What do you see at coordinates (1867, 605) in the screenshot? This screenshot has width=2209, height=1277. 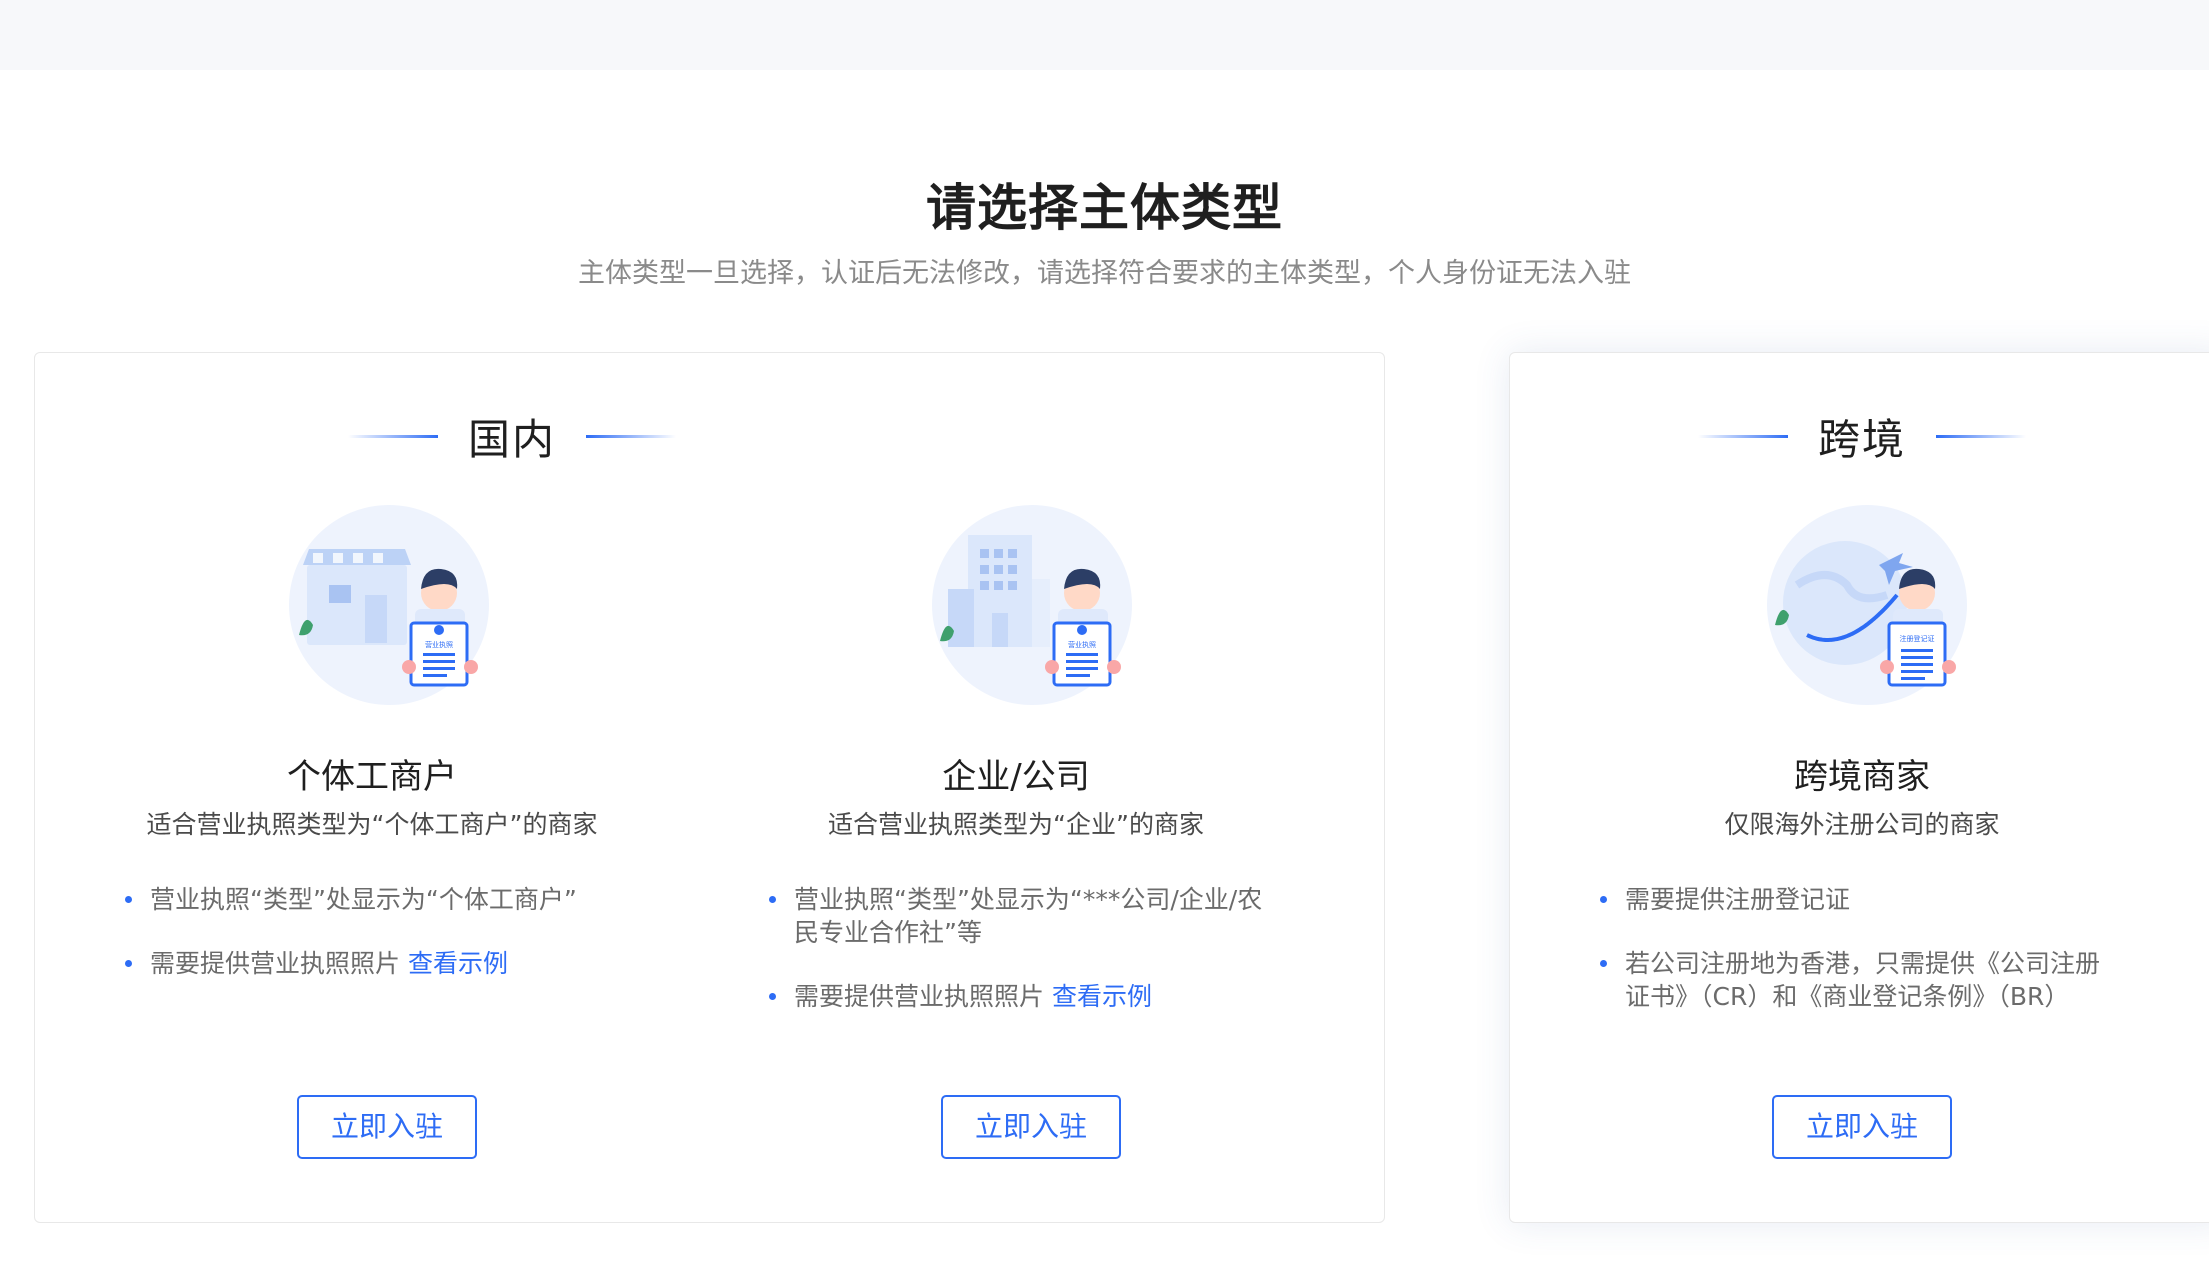 I see `globe-airplane-illustration-icon: 注册登记证` at bounding box center [1867, 605].